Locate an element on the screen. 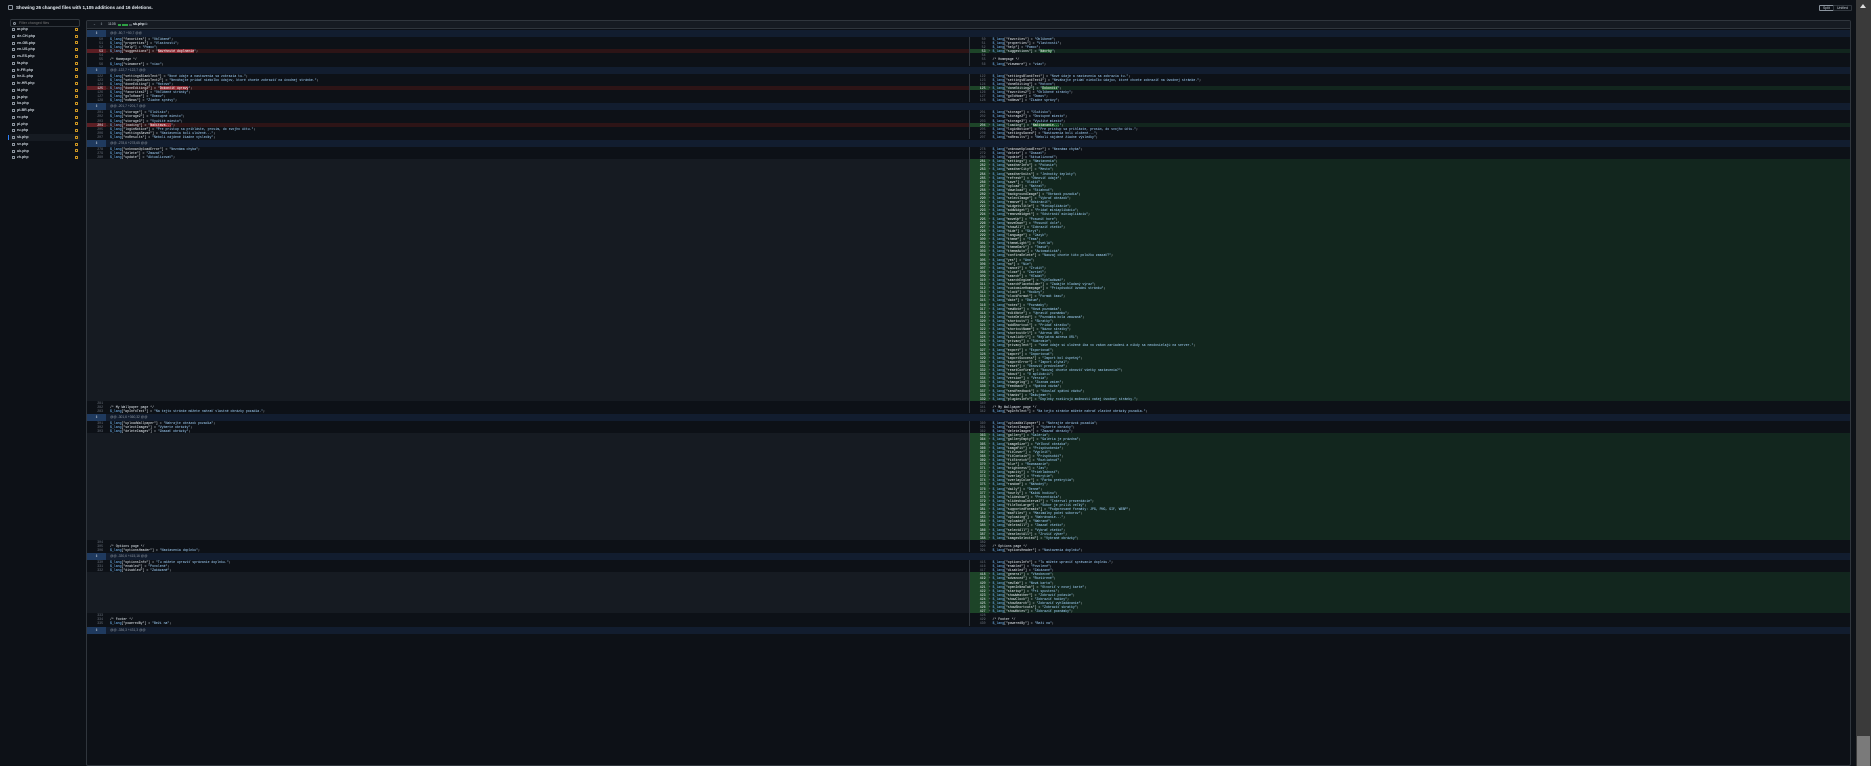  file-tree-item-label: hr-HR.php is located at coordinates (26, 83).